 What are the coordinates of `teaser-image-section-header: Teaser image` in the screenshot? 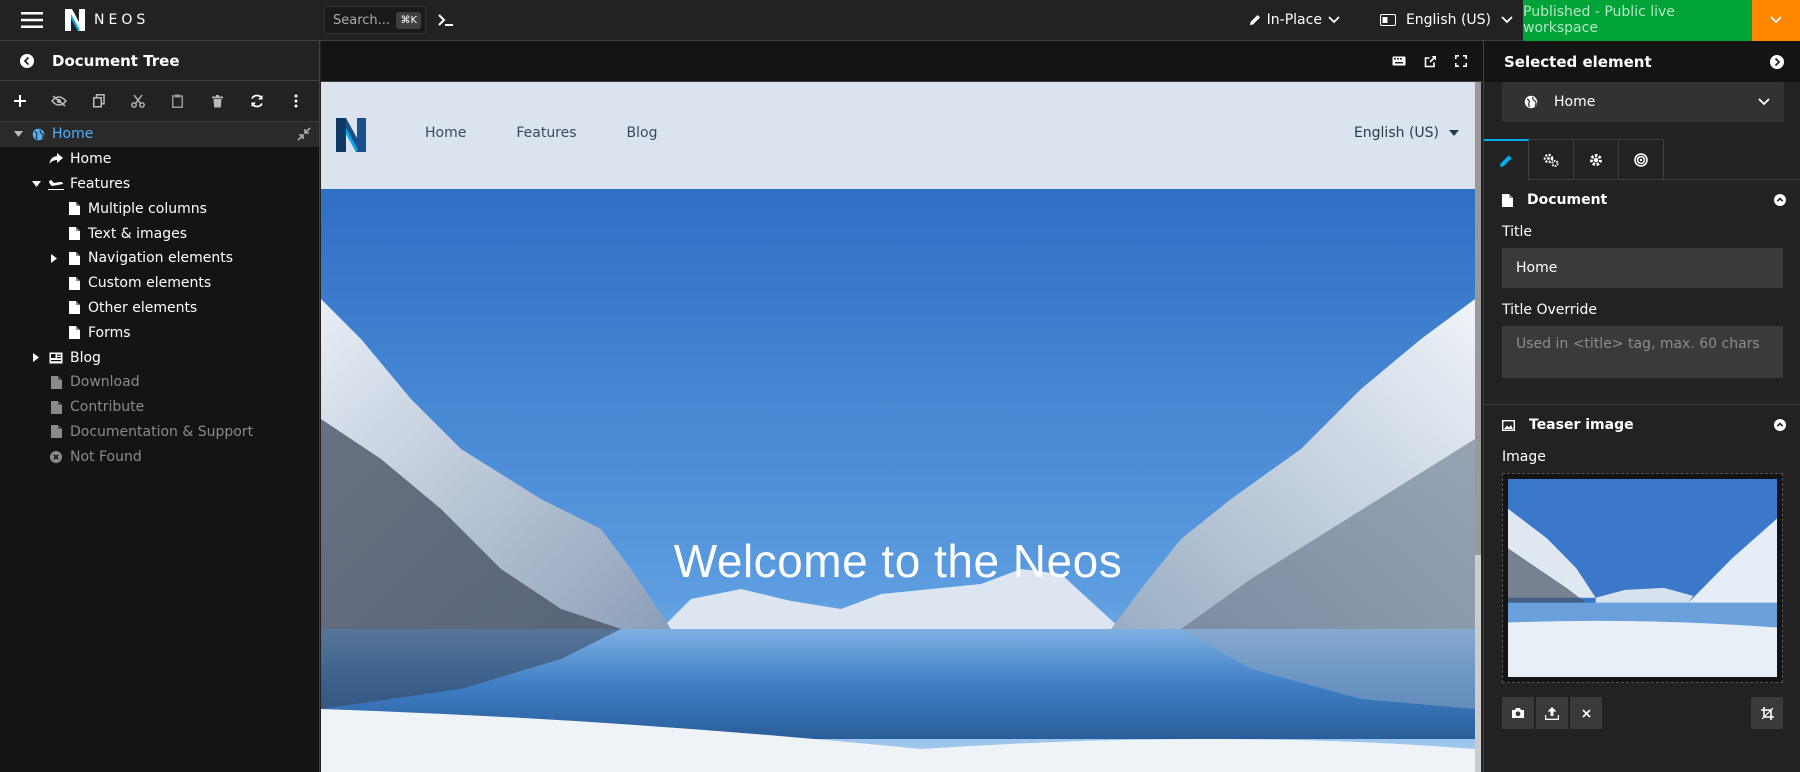 It's located at (1642, 425).